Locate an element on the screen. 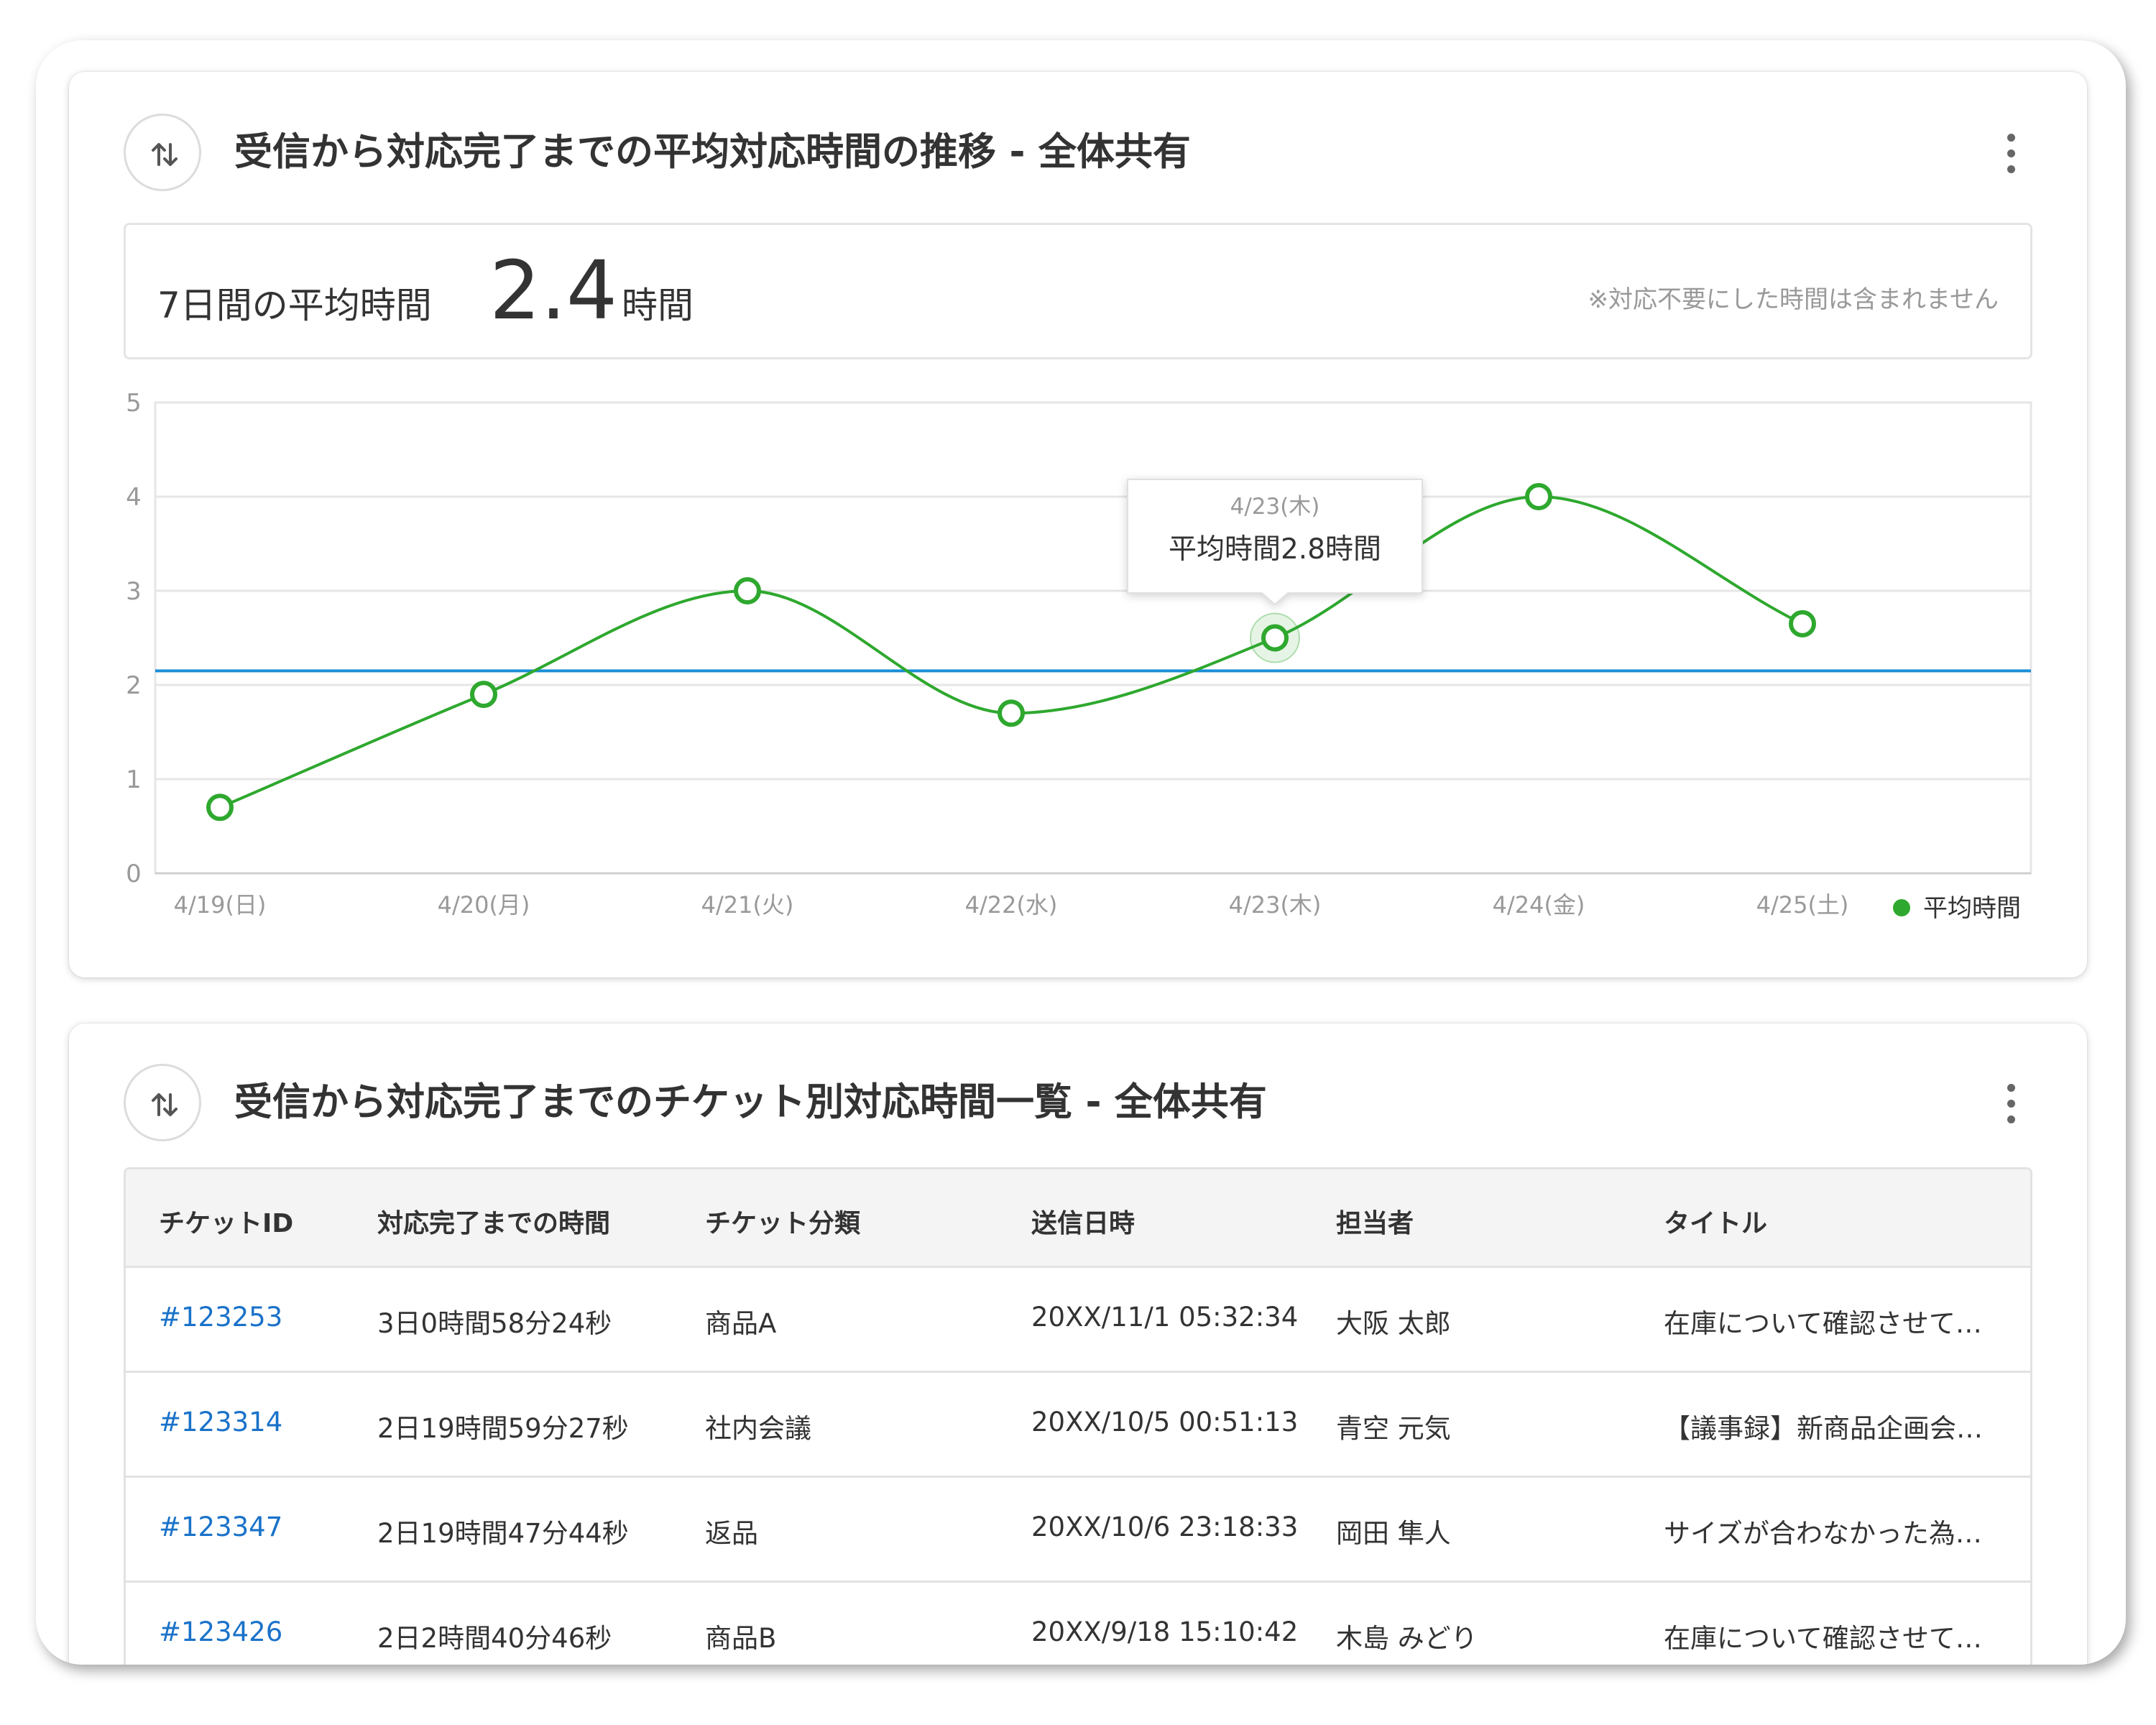 This screenshot has width=2156, height=1725. response-time: 2日19時間59分27秒 is located at coordinates (503, 1428).